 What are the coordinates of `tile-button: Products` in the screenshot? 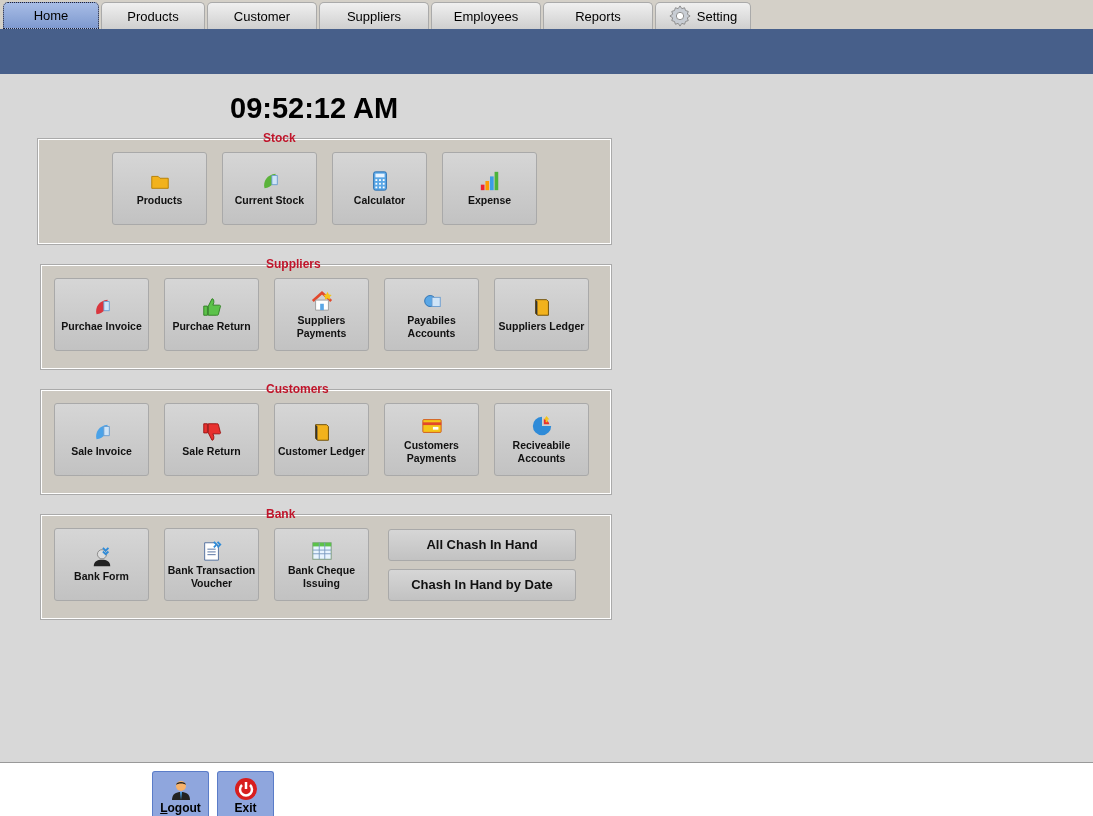 It's located at (159, 188).